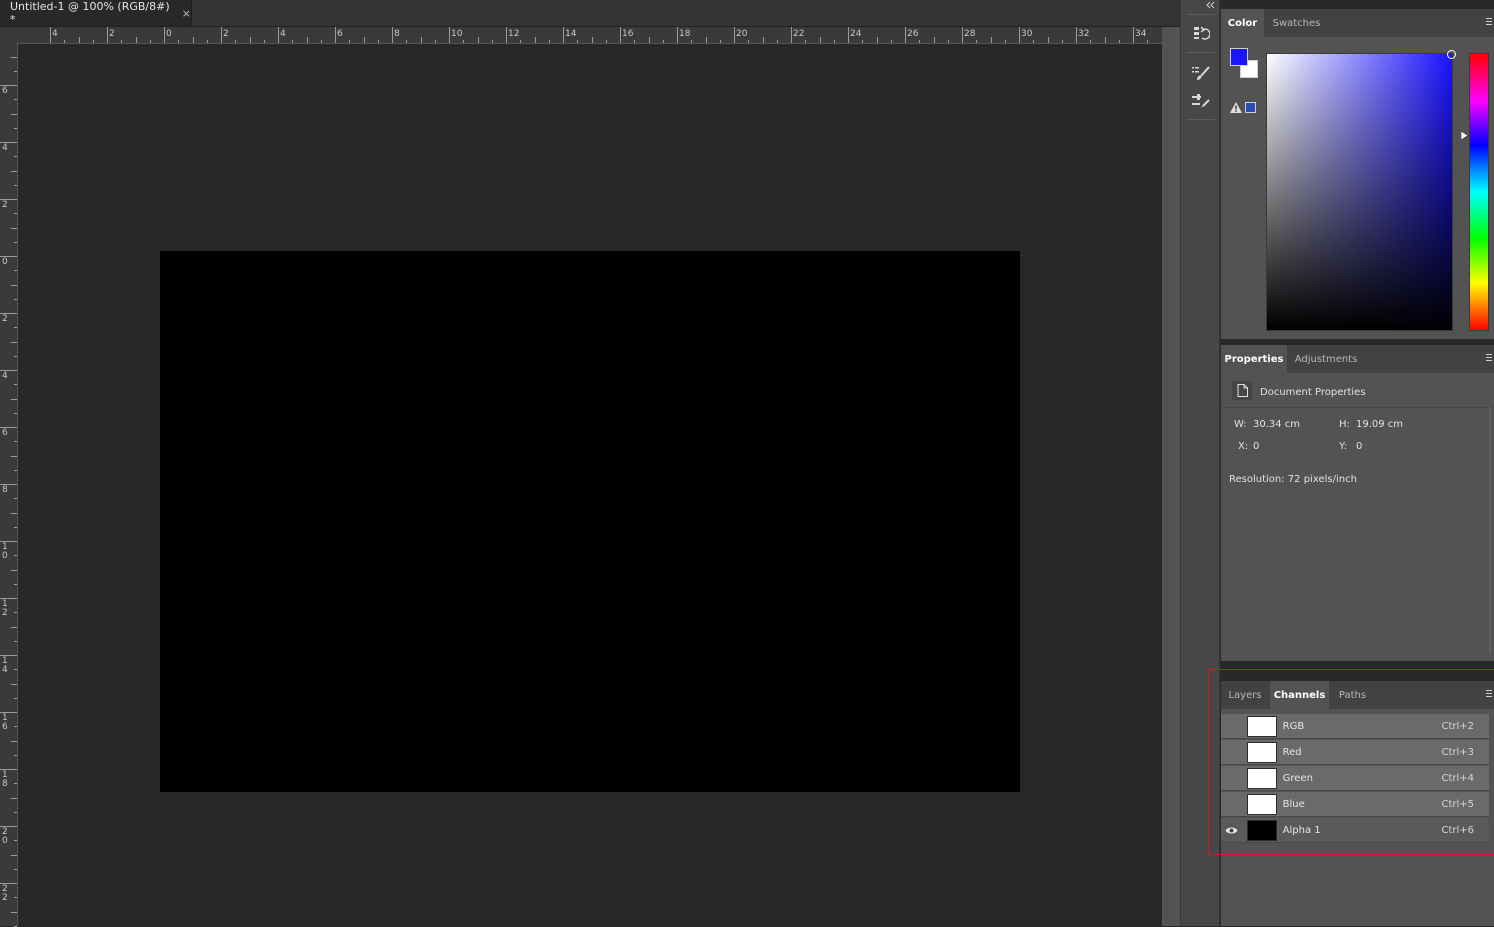 The height and width of the screenshot is (927, 1494). Describe the element at coordinates (1479, 192) in the screenshot. I see `hue-slider` at that location.